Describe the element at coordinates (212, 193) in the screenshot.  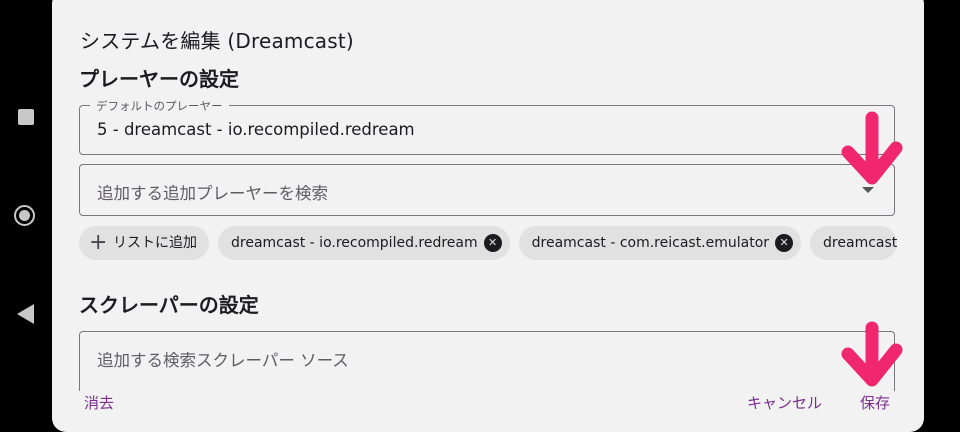
I see `additional-player-search-placeholder: 追加する追加プレーヤーを検索` at that location.